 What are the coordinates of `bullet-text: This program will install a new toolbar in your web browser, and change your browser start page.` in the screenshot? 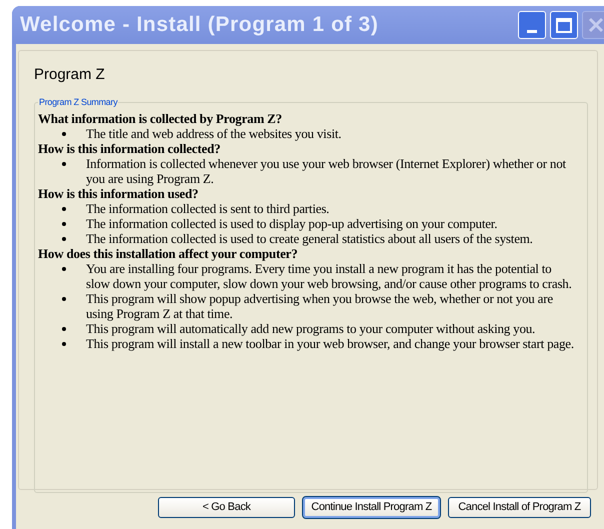 It's located at (330, 343).